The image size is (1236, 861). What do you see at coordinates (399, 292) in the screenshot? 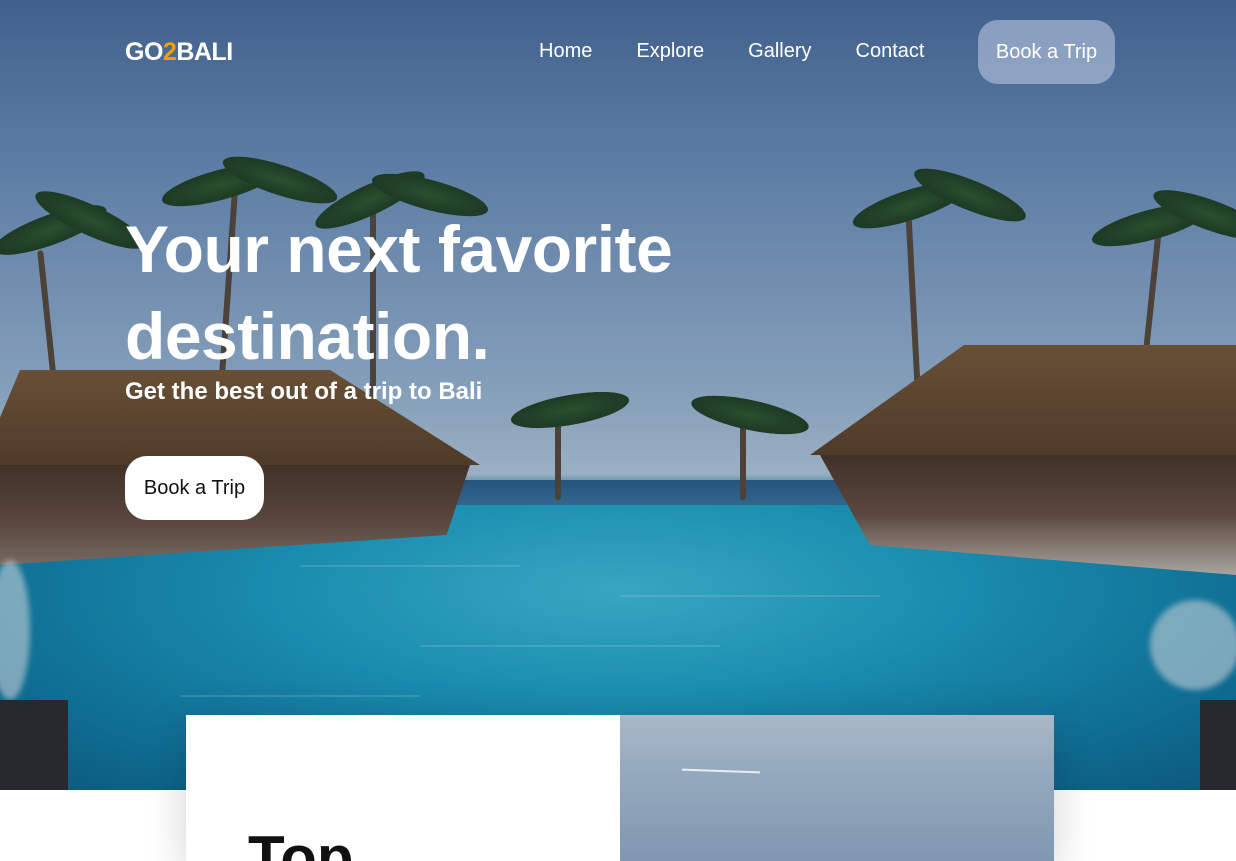
I see `hero-title: Your next favorite destination.` at bounding box center [399, 292].